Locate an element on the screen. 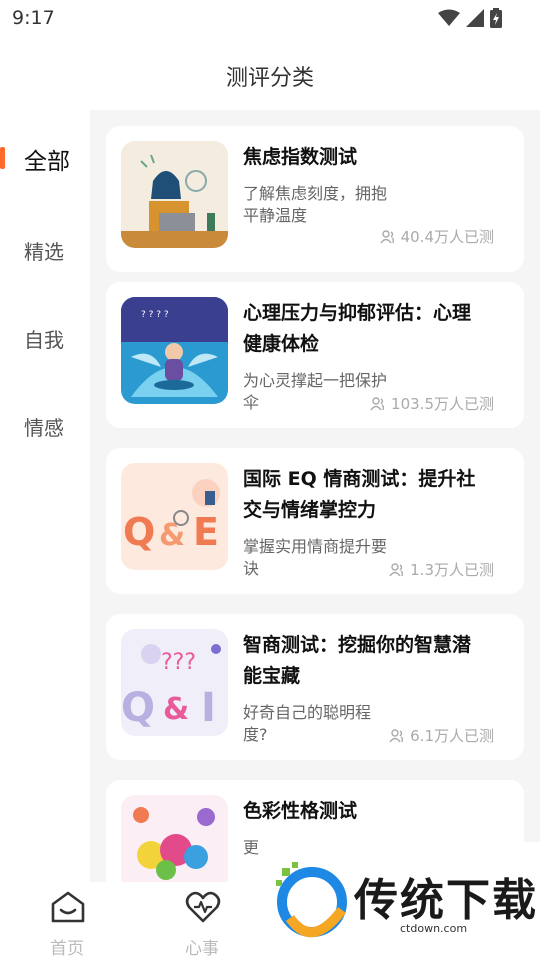  participant-count-text: 40.4万人已测 is located at coordinates (447, 237).